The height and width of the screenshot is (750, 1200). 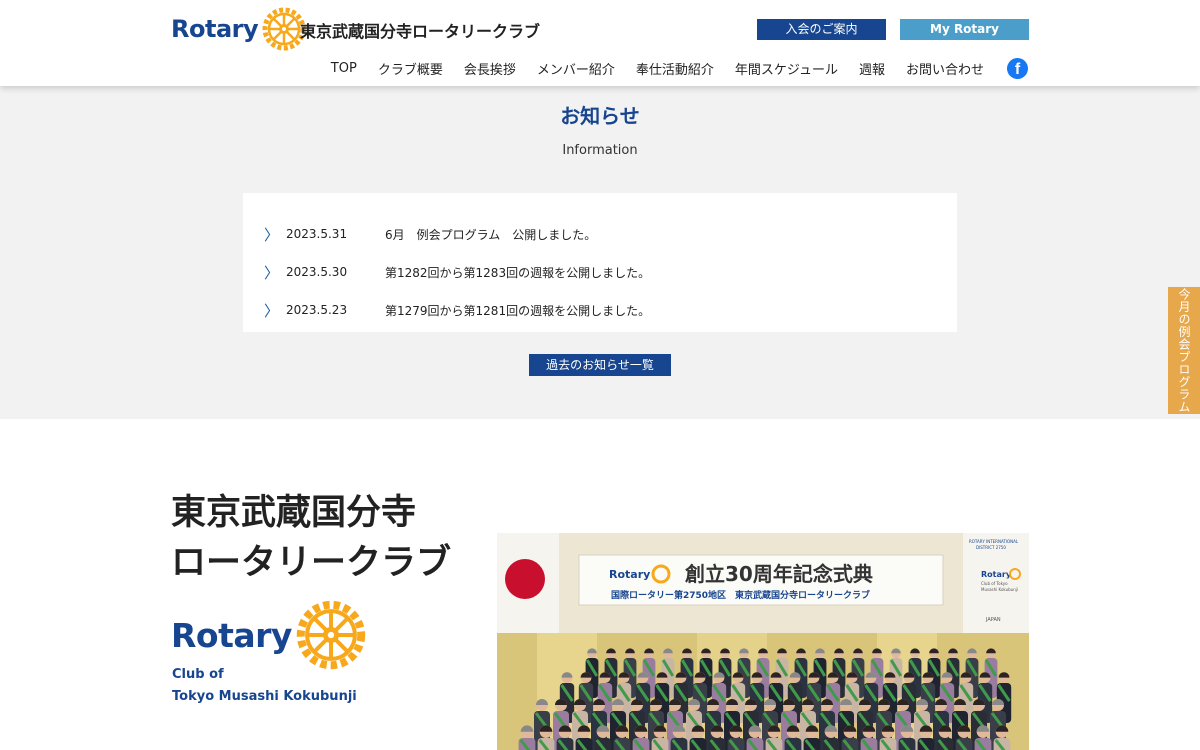 I want to click on news-date: 2023.5.30, so click(x=317, y=272).